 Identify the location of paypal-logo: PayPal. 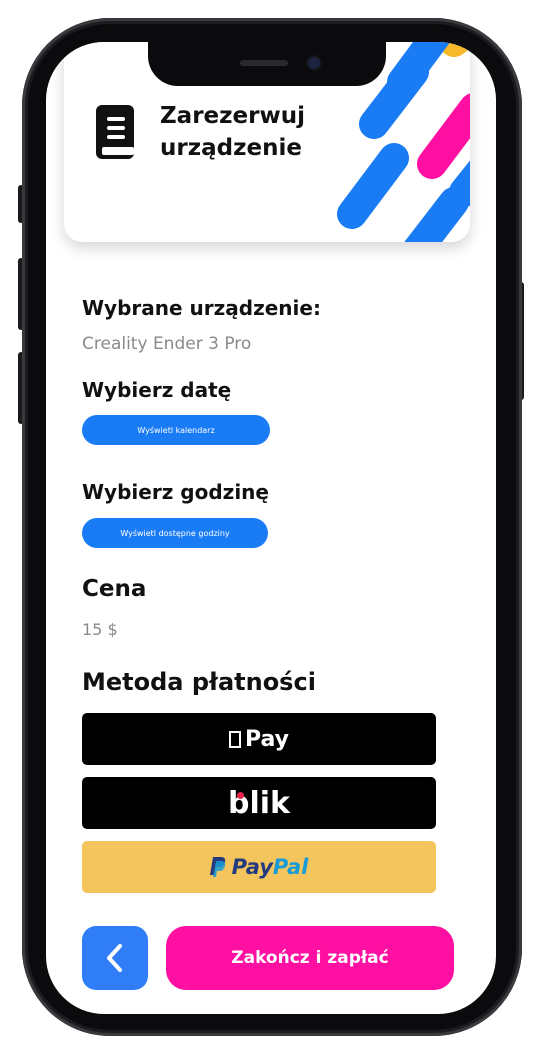
(259, 867).